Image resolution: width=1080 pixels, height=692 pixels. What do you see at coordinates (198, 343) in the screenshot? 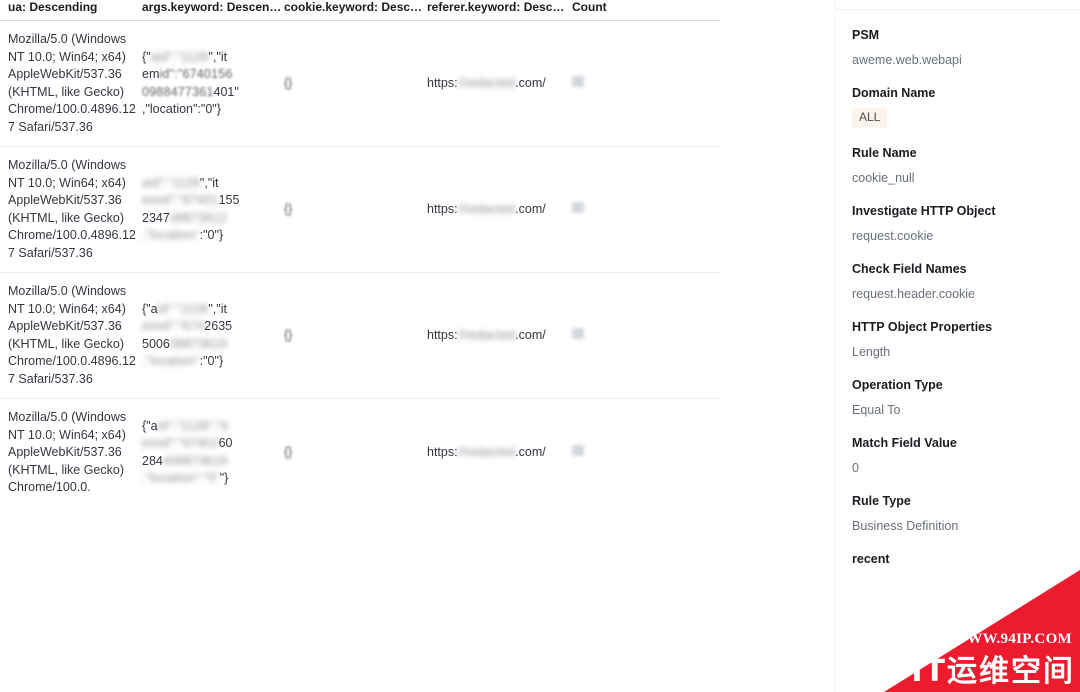
I see `args-redacted: 08873619` at bounding box center [198, 343].